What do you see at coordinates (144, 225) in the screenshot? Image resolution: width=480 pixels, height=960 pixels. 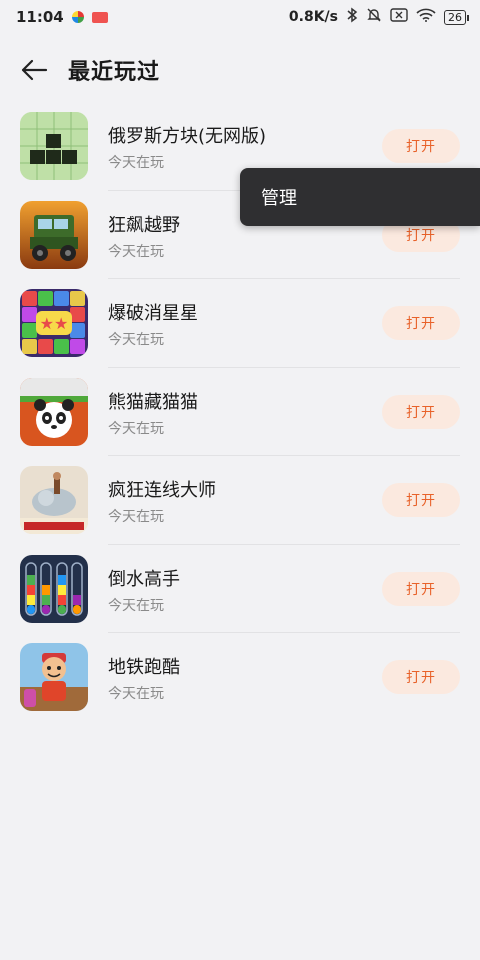 I see `game-name: 狂飙越野` at bounding box center [144, 225].